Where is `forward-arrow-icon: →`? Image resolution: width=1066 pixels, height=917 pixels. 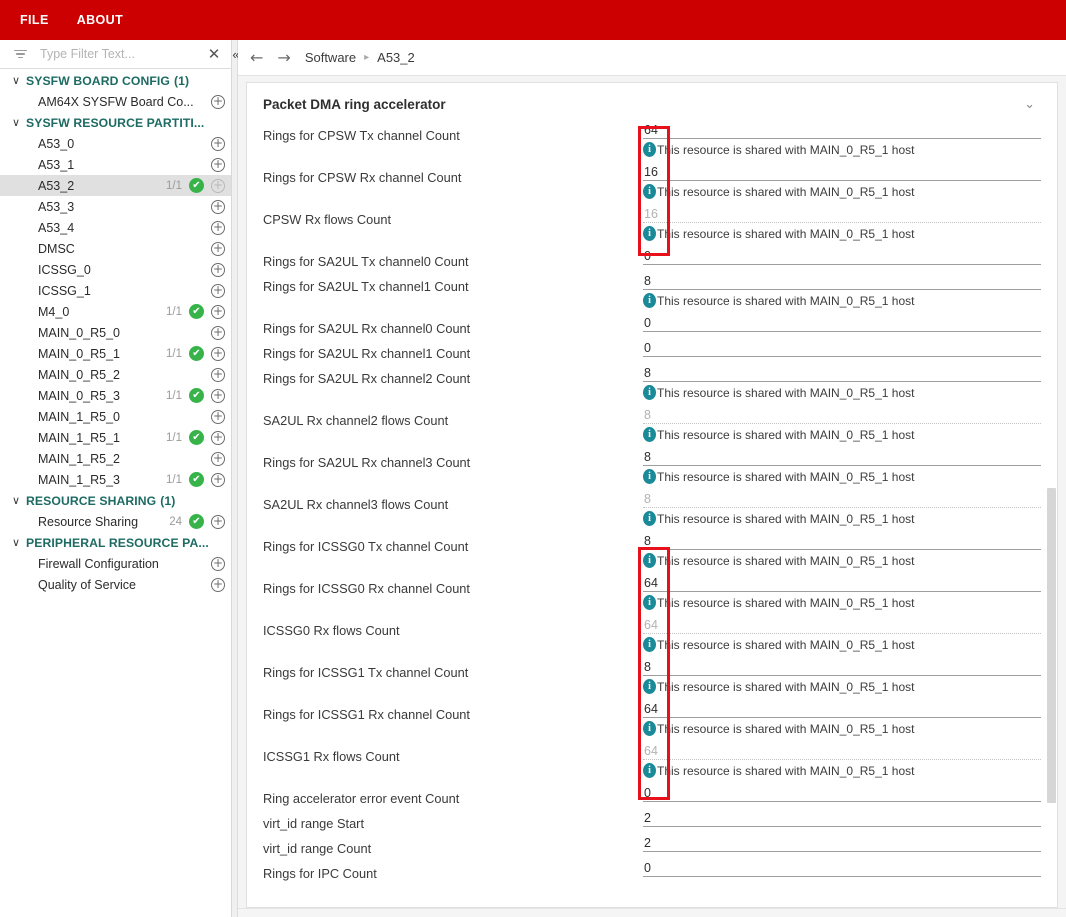
forward-arrow-icon: → is located at coordinates (283, 57).